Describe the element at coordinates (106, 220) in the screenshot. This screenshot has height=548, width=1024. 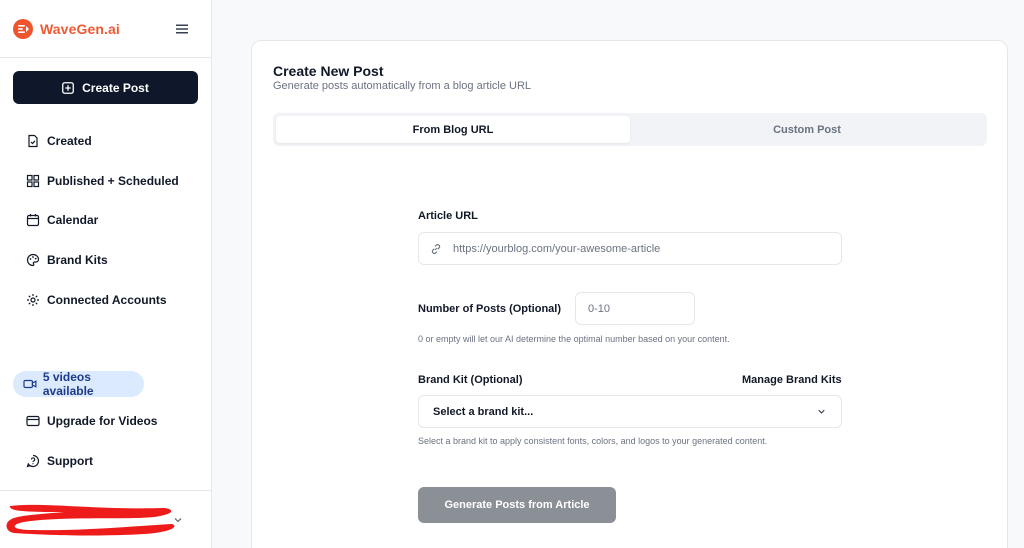
I see `sidebar-item-calendar: Calendar` at that location.